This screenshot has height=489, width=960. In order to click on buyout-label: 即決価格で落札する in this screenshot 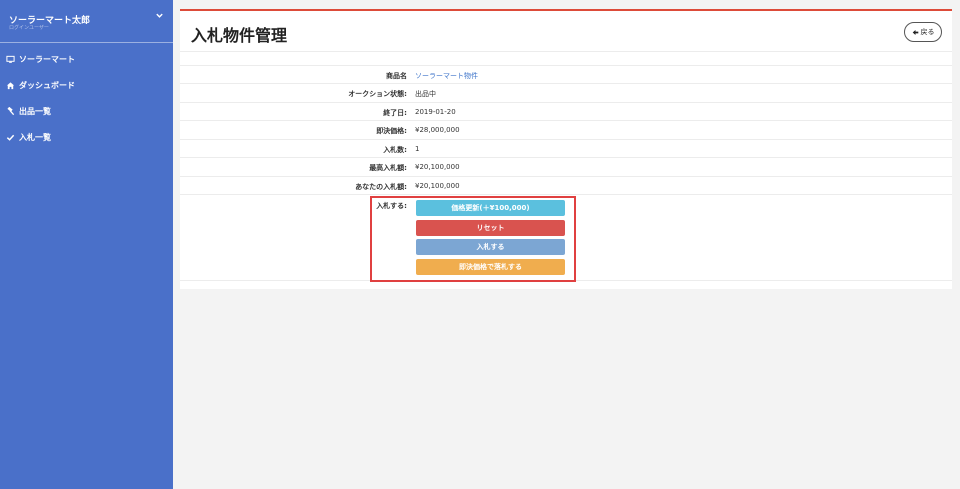, I will do `click(490, 267)`.